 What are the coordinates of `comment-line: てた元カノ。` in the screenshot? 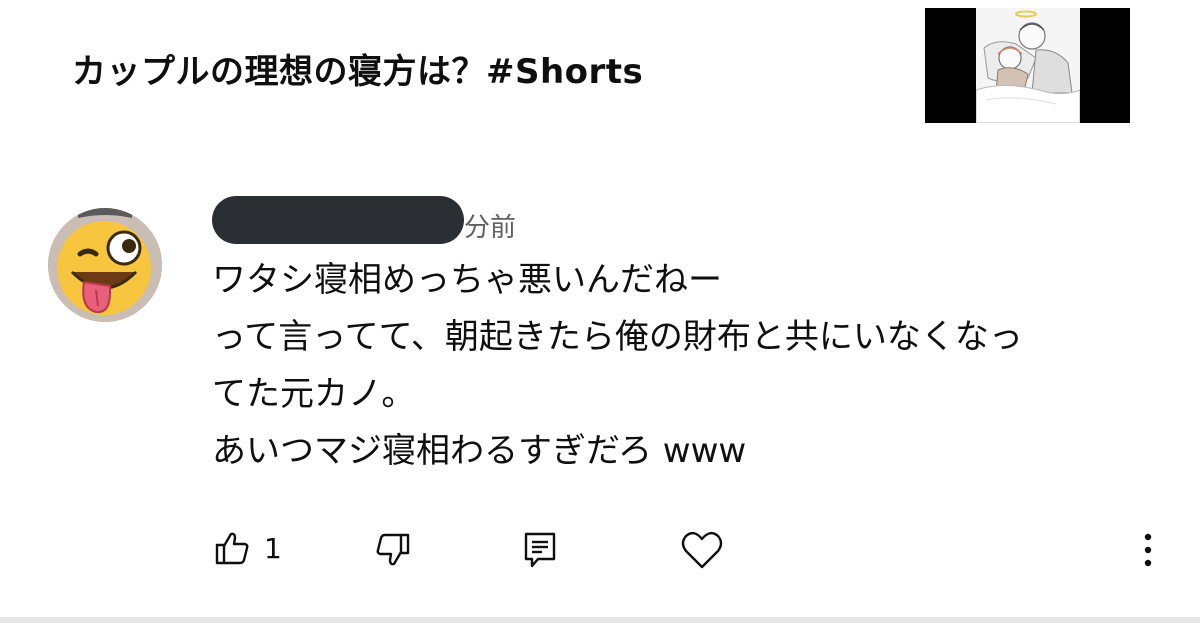 It's located at (314, 394).